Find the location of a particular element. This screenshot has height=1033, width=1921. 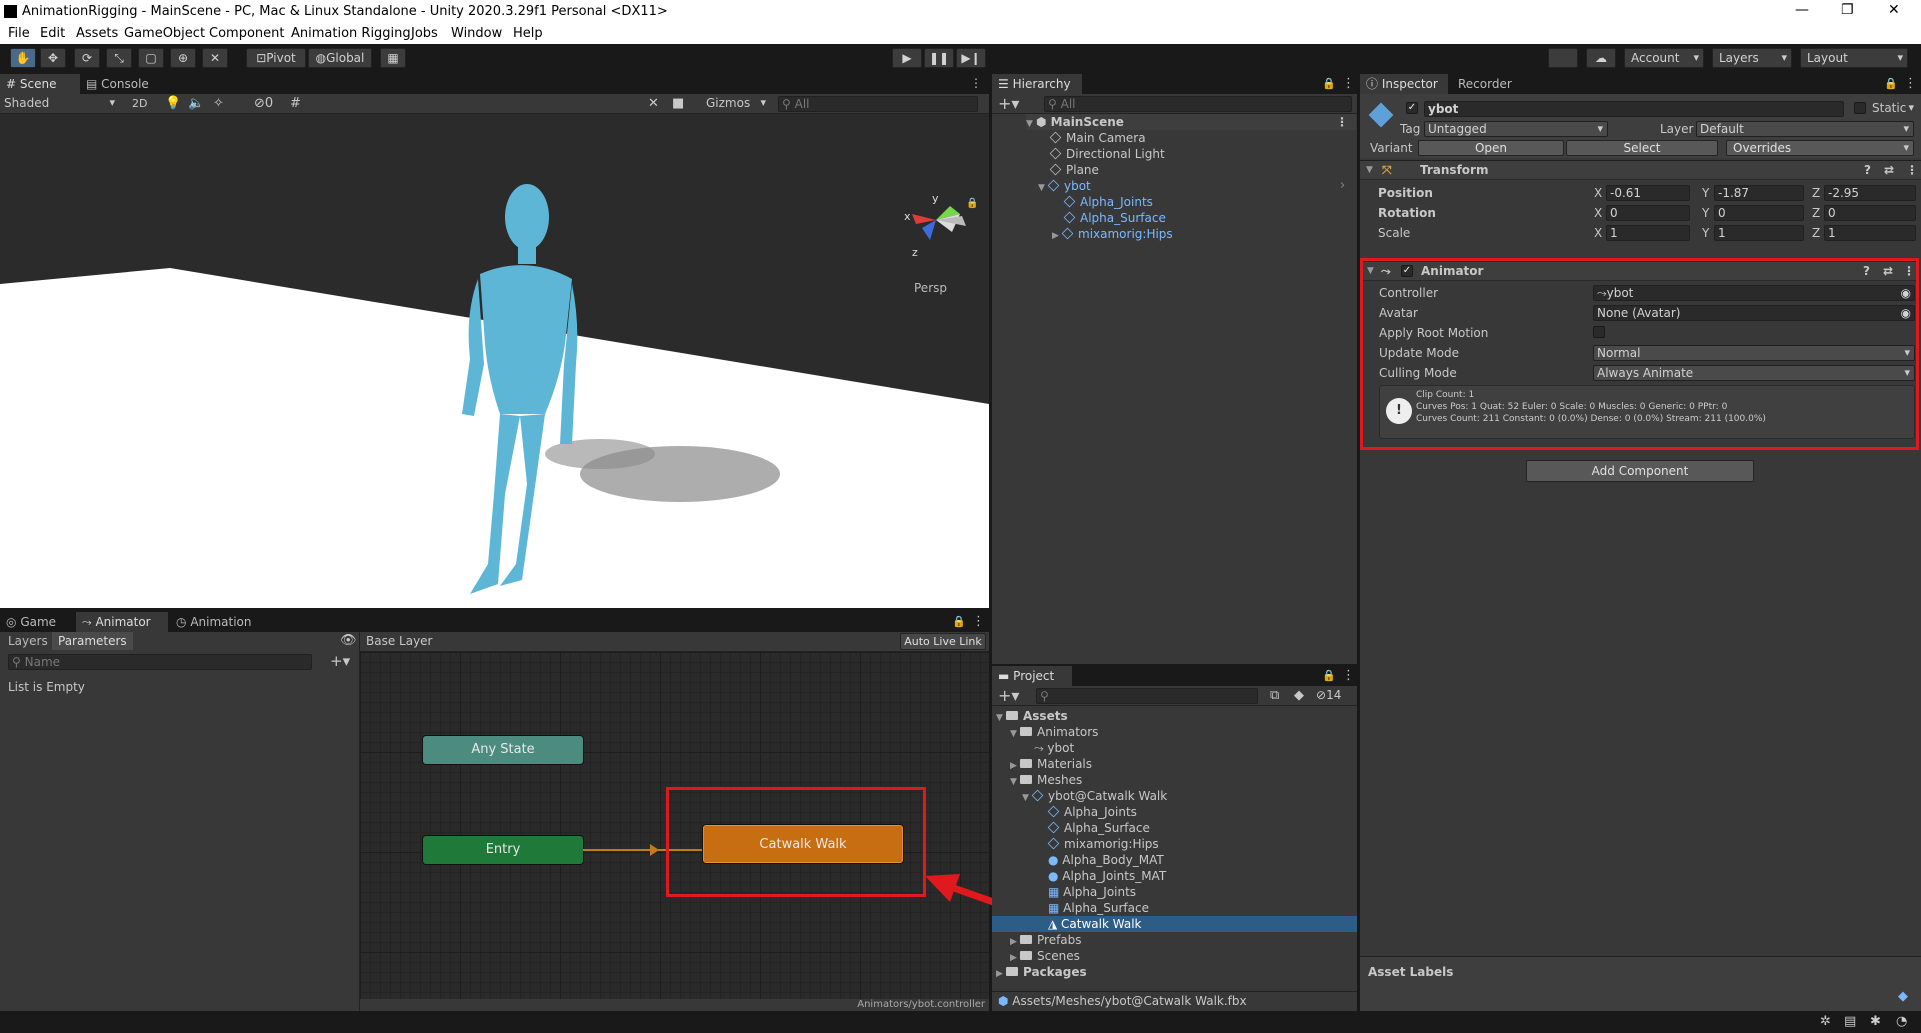

tab-animation: ◷ Animation is located at coordinates (218, 622).